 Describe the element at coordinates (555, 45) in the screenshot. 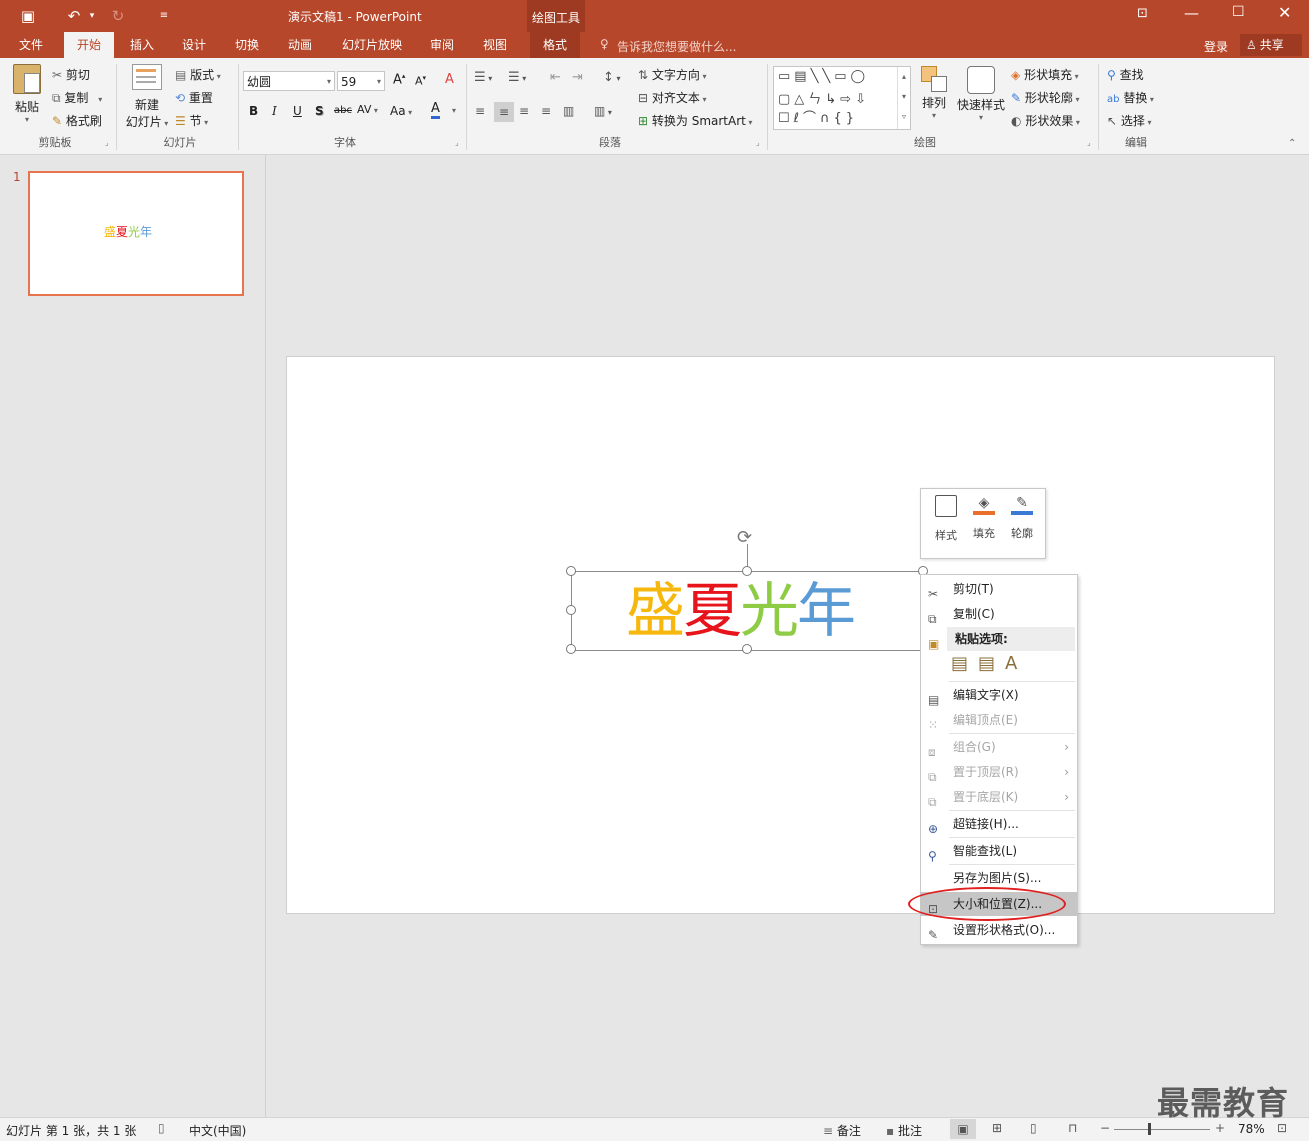

I see `tab-format: 格式` at that location.